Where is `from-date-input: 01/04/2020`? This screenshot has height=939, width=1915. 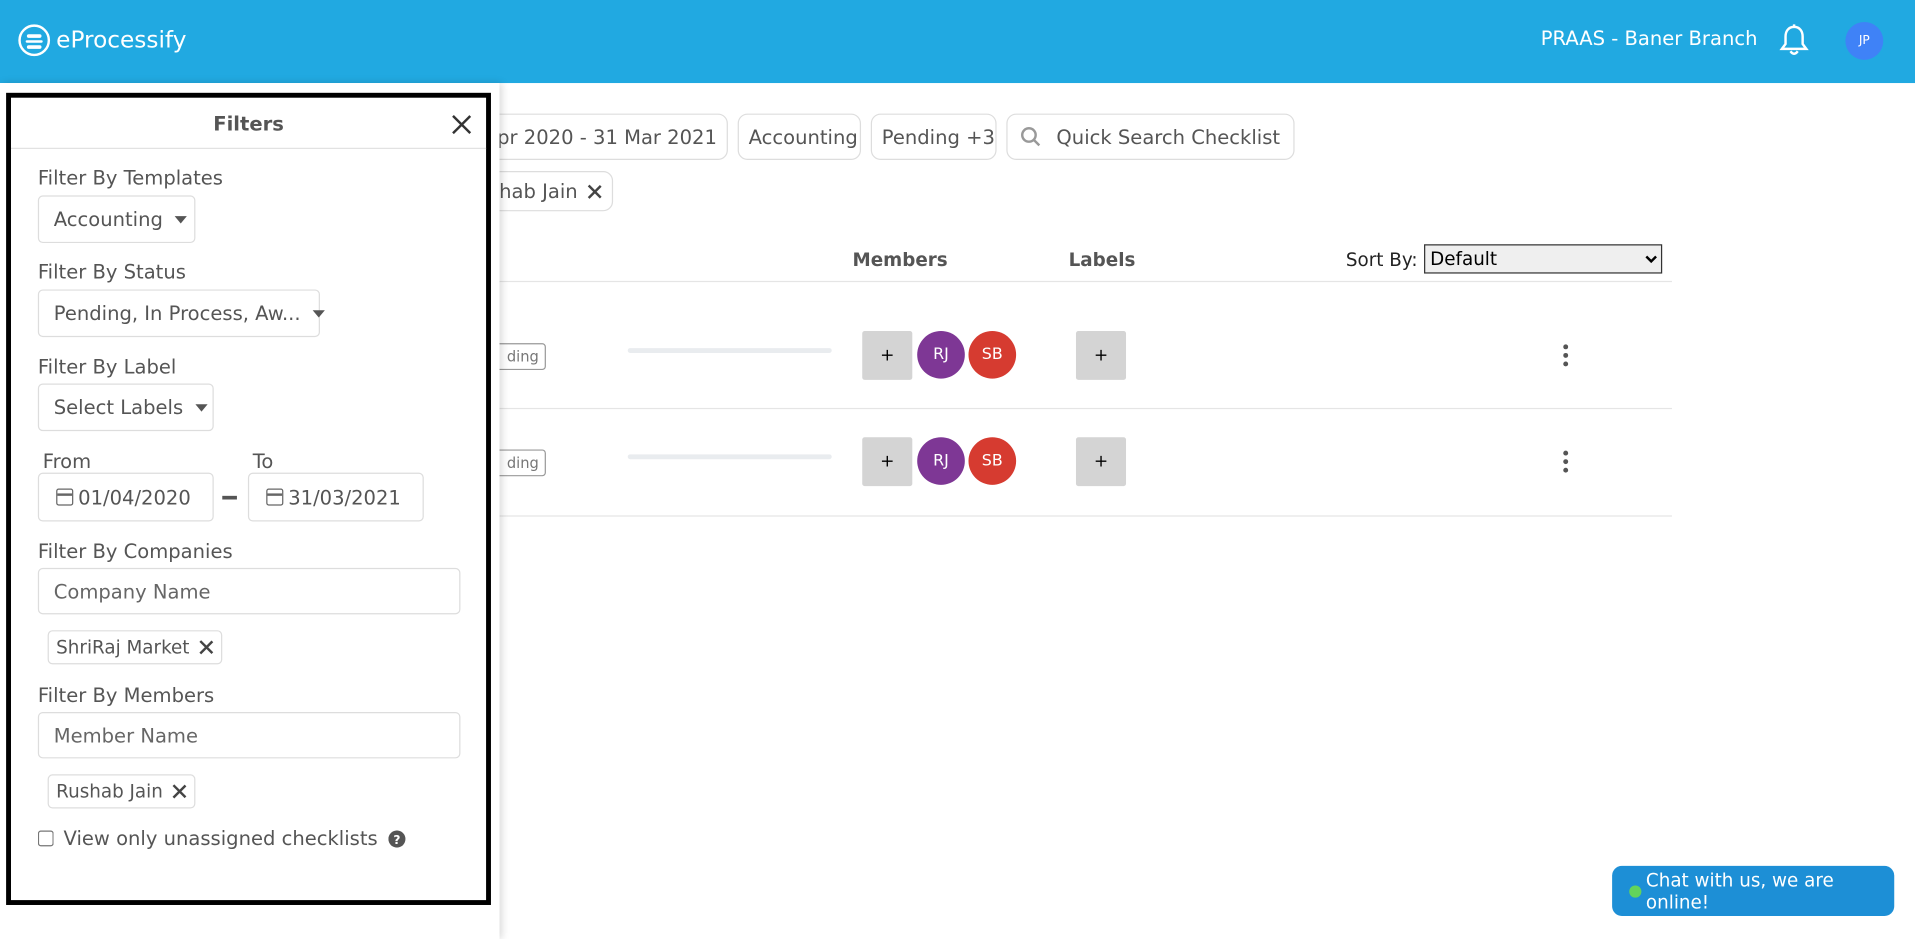 from-date-input: 01/04/2020 is located at coordinates (125, 497).